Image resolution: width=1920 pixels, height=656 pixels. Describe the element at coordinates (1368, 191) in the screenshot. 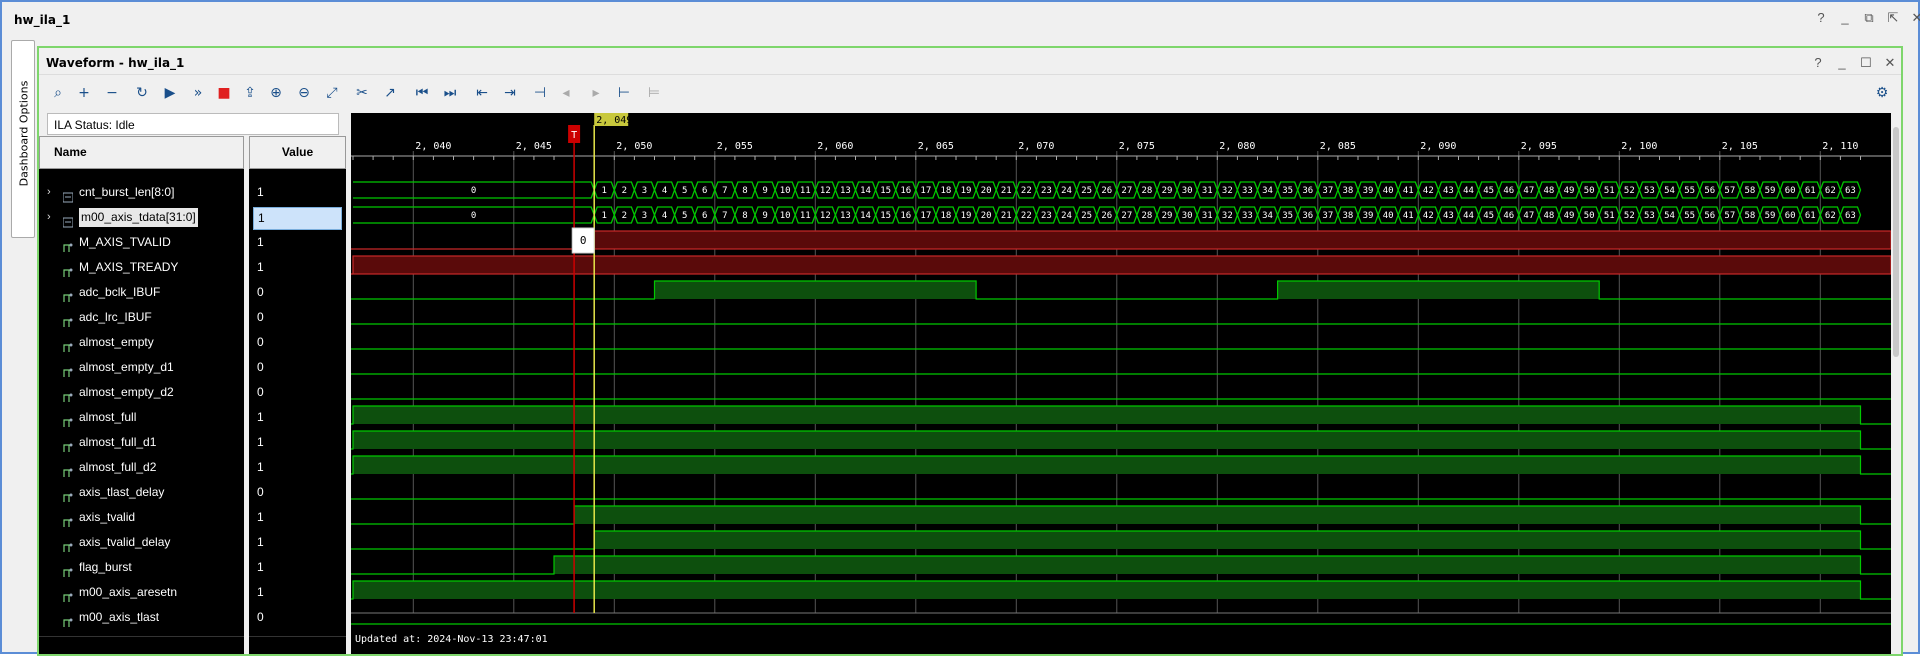

I see `bus-value-label: 39` at that location.